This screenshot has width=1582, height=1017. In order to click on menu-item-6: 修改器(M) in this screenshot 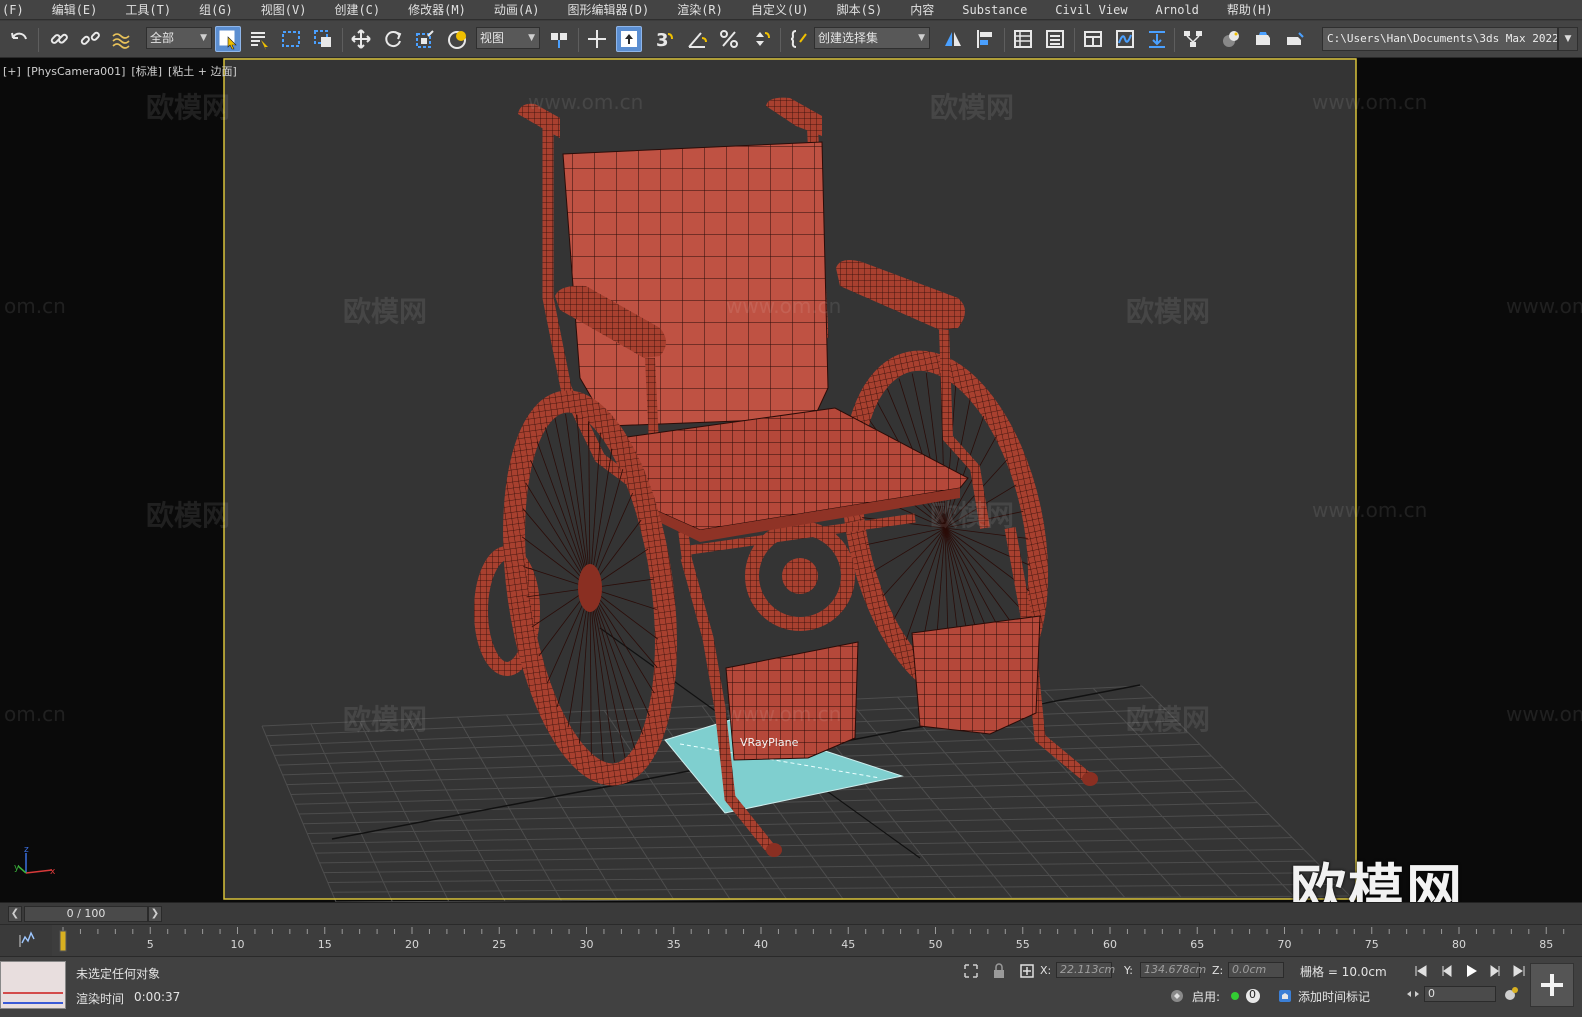, I will do `click(437, 9)`.